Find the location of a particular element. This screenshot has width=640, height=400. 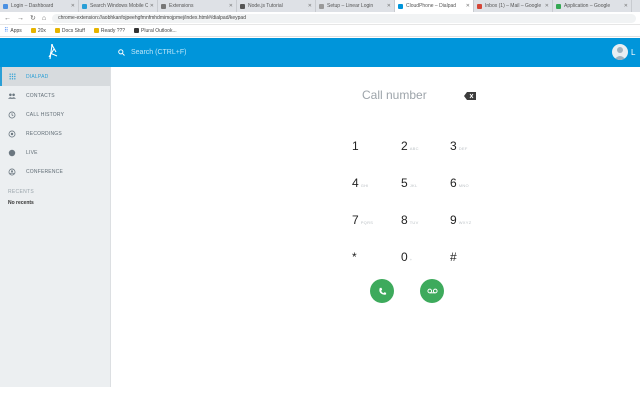

dialpad-key-1: 1 is located at coordinates (372, 149).